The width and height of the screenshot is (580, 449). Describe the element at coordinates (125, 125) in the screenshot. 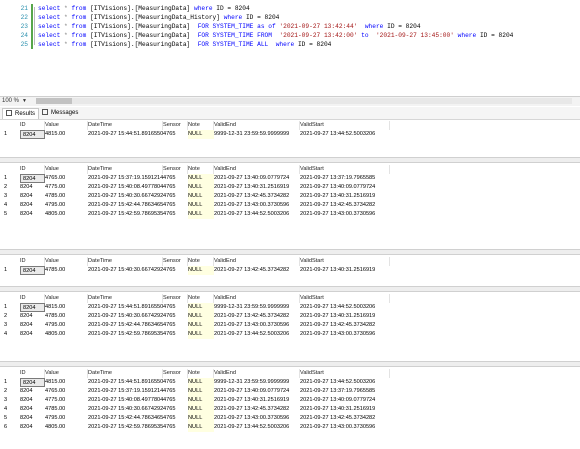

I see `column-header: DateTime` at that location.